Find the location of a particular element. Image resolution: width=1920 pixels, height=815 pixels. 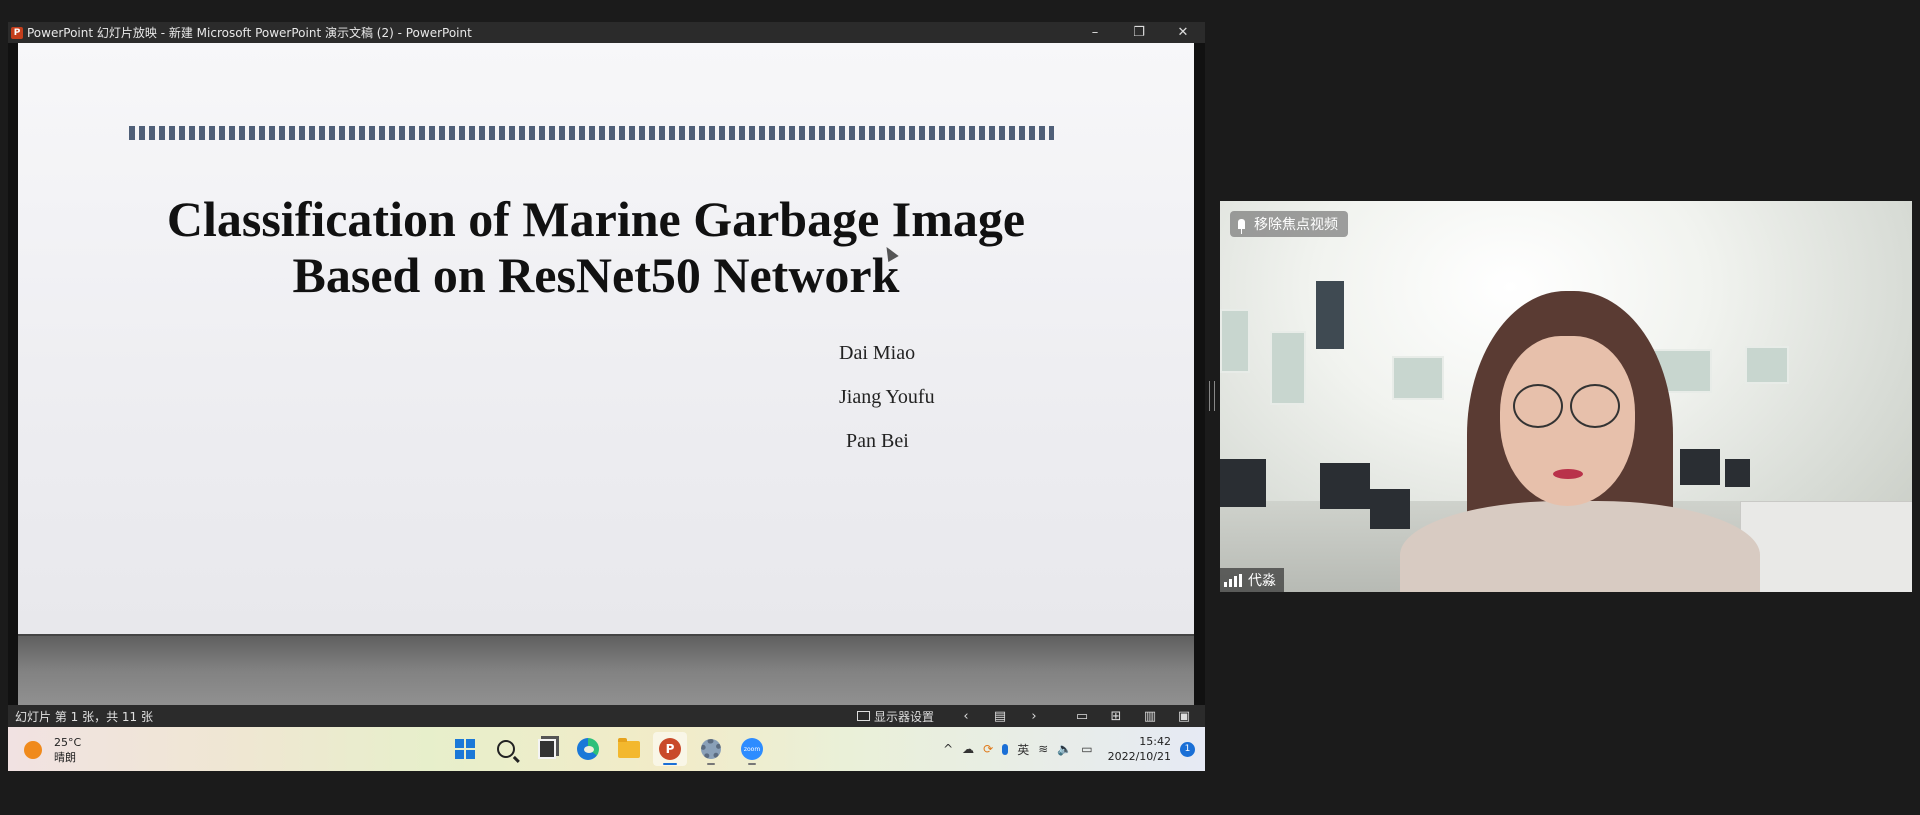

powerpoint-icon: P is located at coordinates (670, 749).